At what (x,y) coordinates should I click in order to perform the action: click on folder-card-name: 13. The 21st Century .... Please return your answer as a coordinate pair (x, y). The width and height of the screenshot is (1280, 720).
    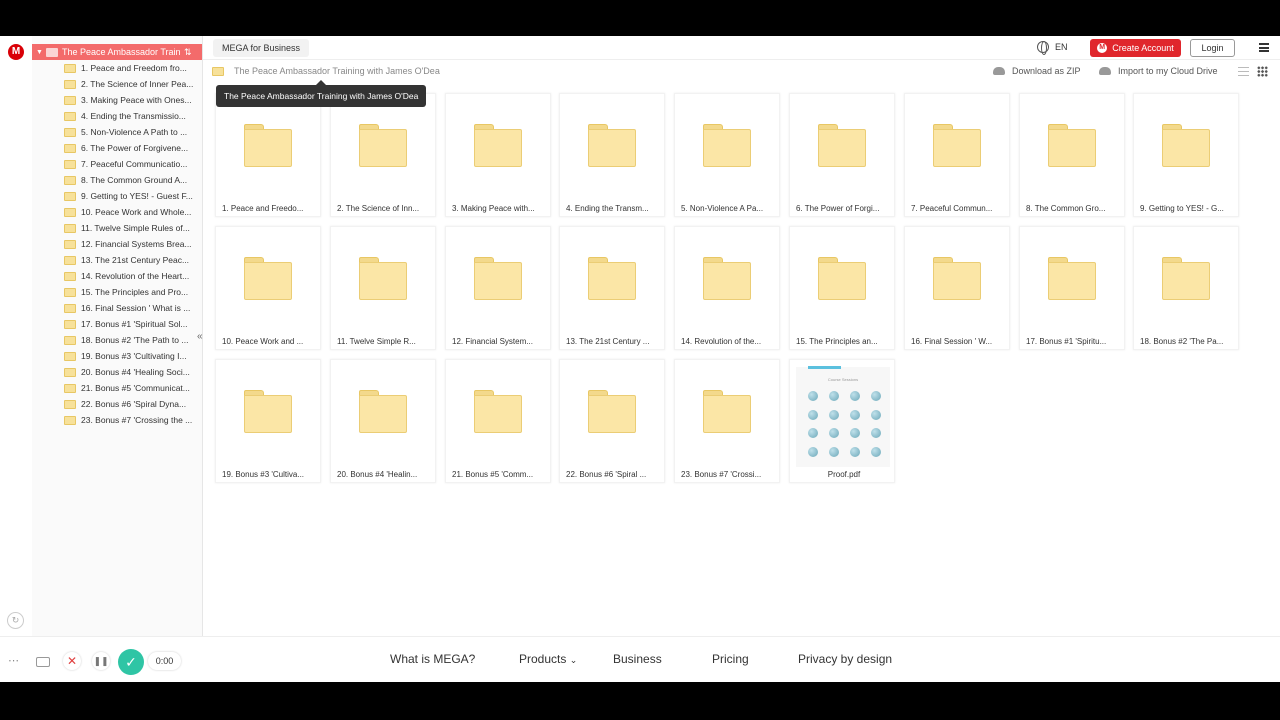
    Looking at the image, I should click on (608, 341).